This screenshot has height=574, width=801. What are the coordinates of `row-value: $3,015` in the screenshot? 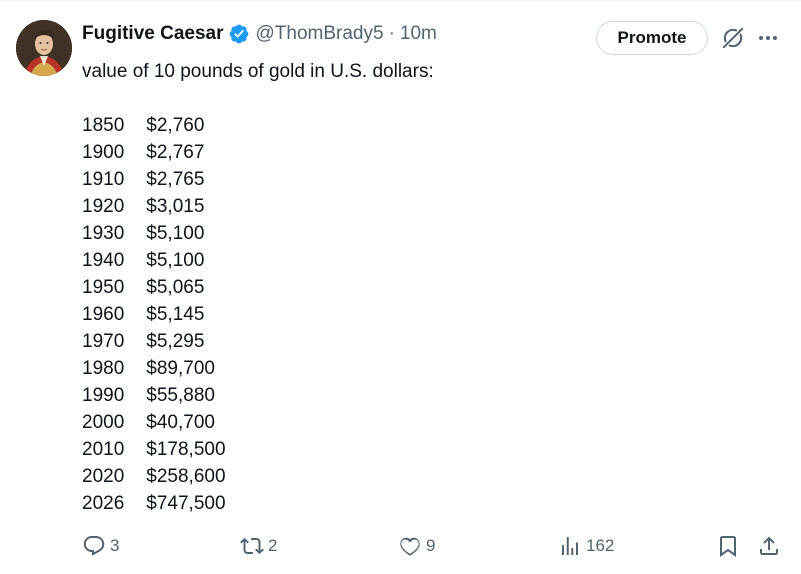 It's located at (175, 206).